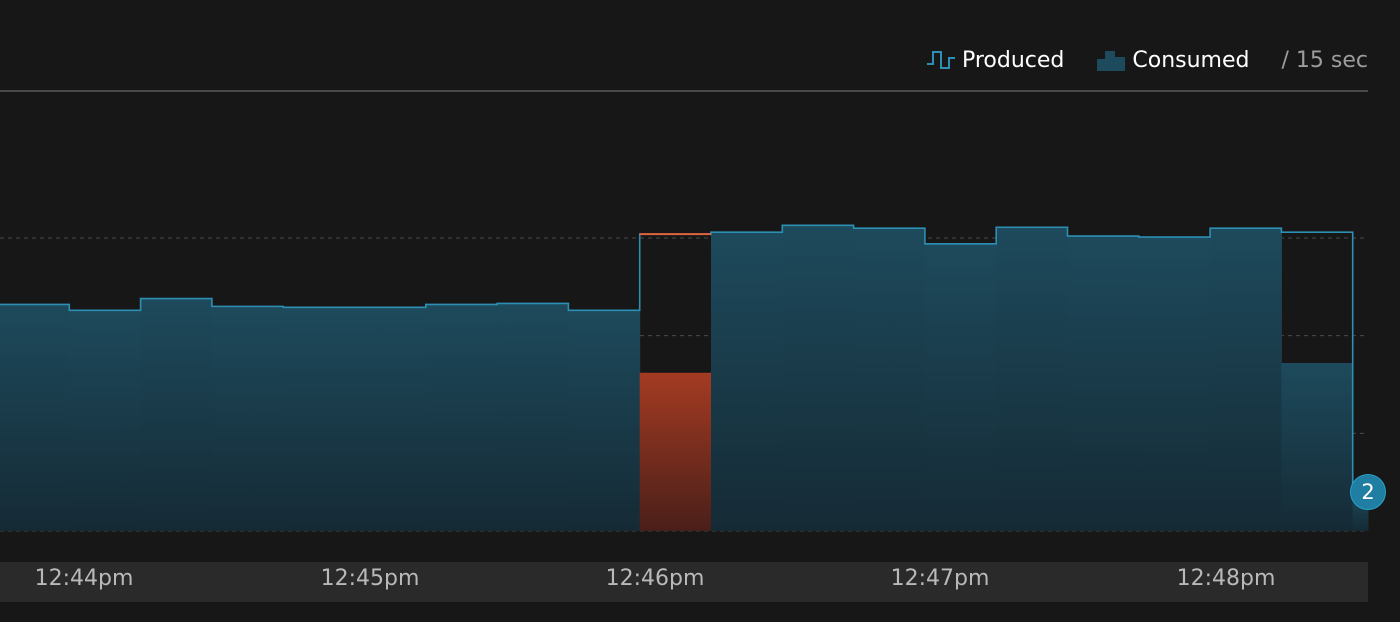 The image size is (1400, 622). I want to click on x-tick-label: 12:47pm, so click(940, 578).